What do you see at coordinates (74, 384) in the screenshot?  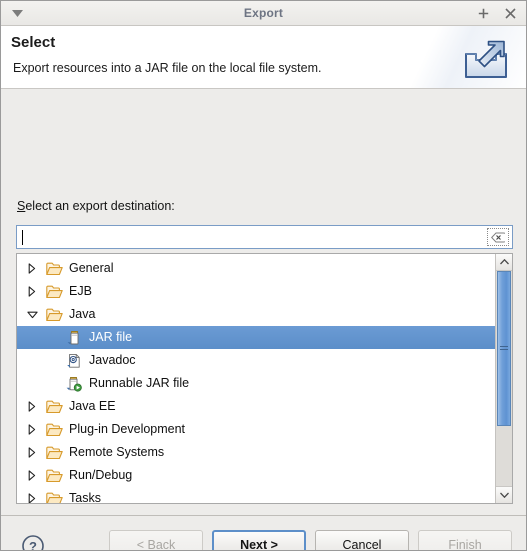 I see `runnable-jar-file-icon` at bounding box center [74, 384].